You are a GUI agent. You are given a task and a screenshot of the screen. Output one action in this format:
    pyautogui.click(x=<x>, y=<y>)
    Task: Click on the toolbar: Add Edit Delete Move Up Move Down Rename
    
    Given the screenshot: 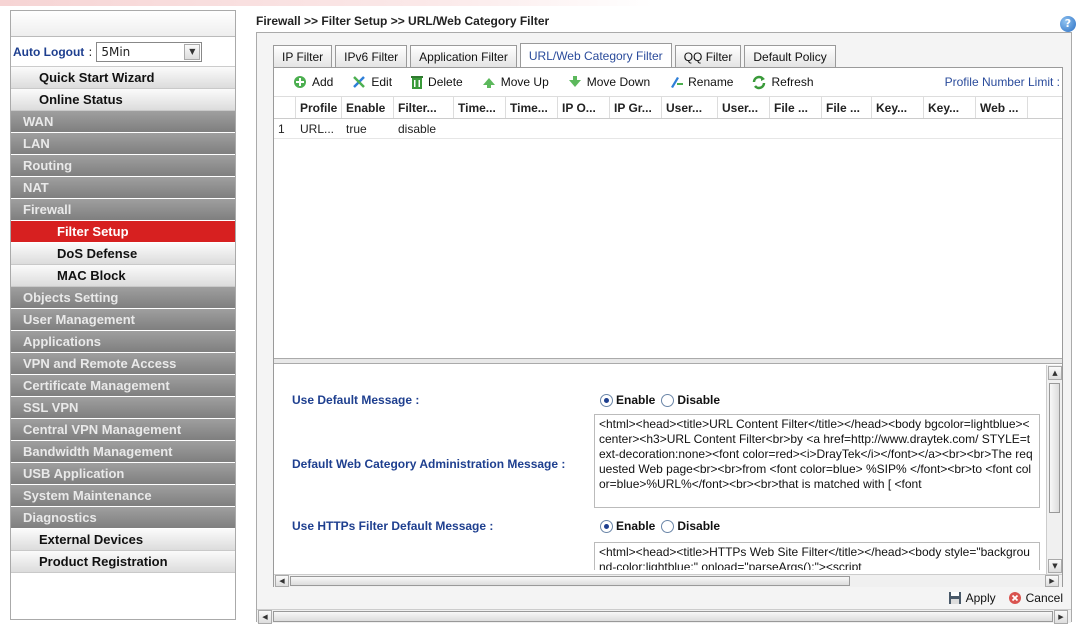 What is the action you would take?
    pyautogui.click(x=668, y=82)
    